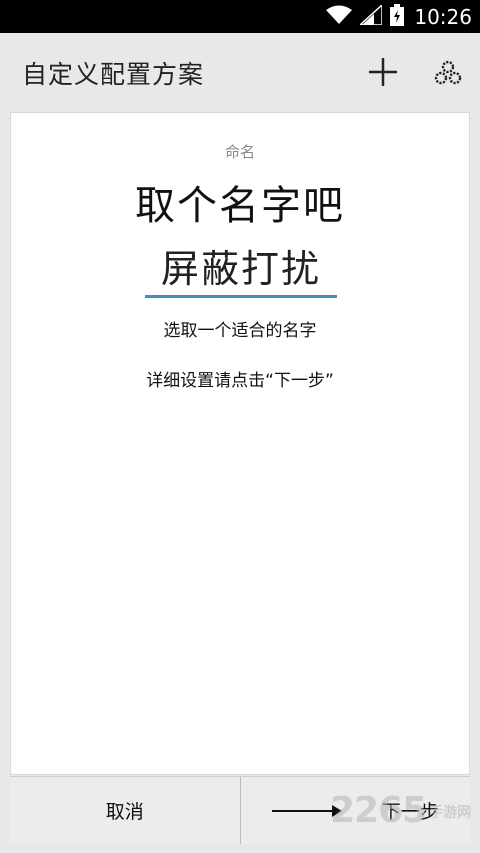 This screenshot has width=480, height=853. What do you see at coordinates (339, 17) in the screenshot?
I see `wifi-icon` at bounding box center [339, 17].